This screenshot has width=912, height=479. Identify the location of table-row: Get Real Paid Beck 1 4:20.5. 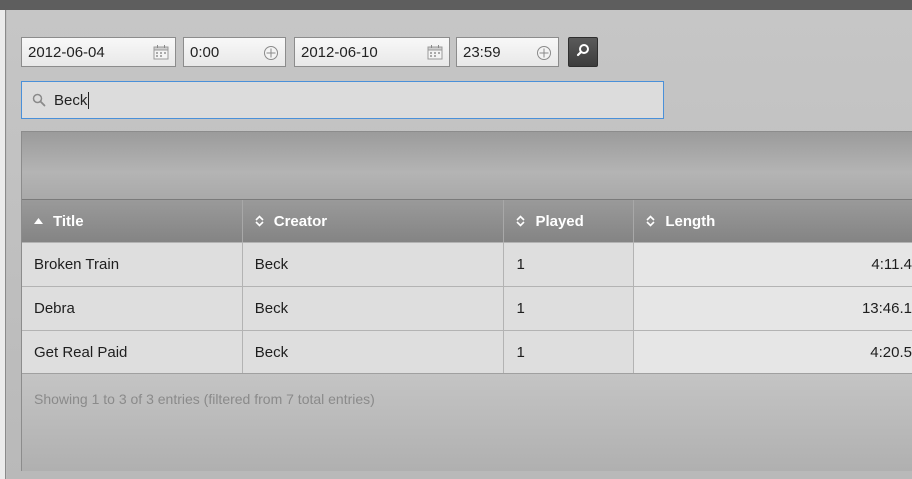
(467, 352).